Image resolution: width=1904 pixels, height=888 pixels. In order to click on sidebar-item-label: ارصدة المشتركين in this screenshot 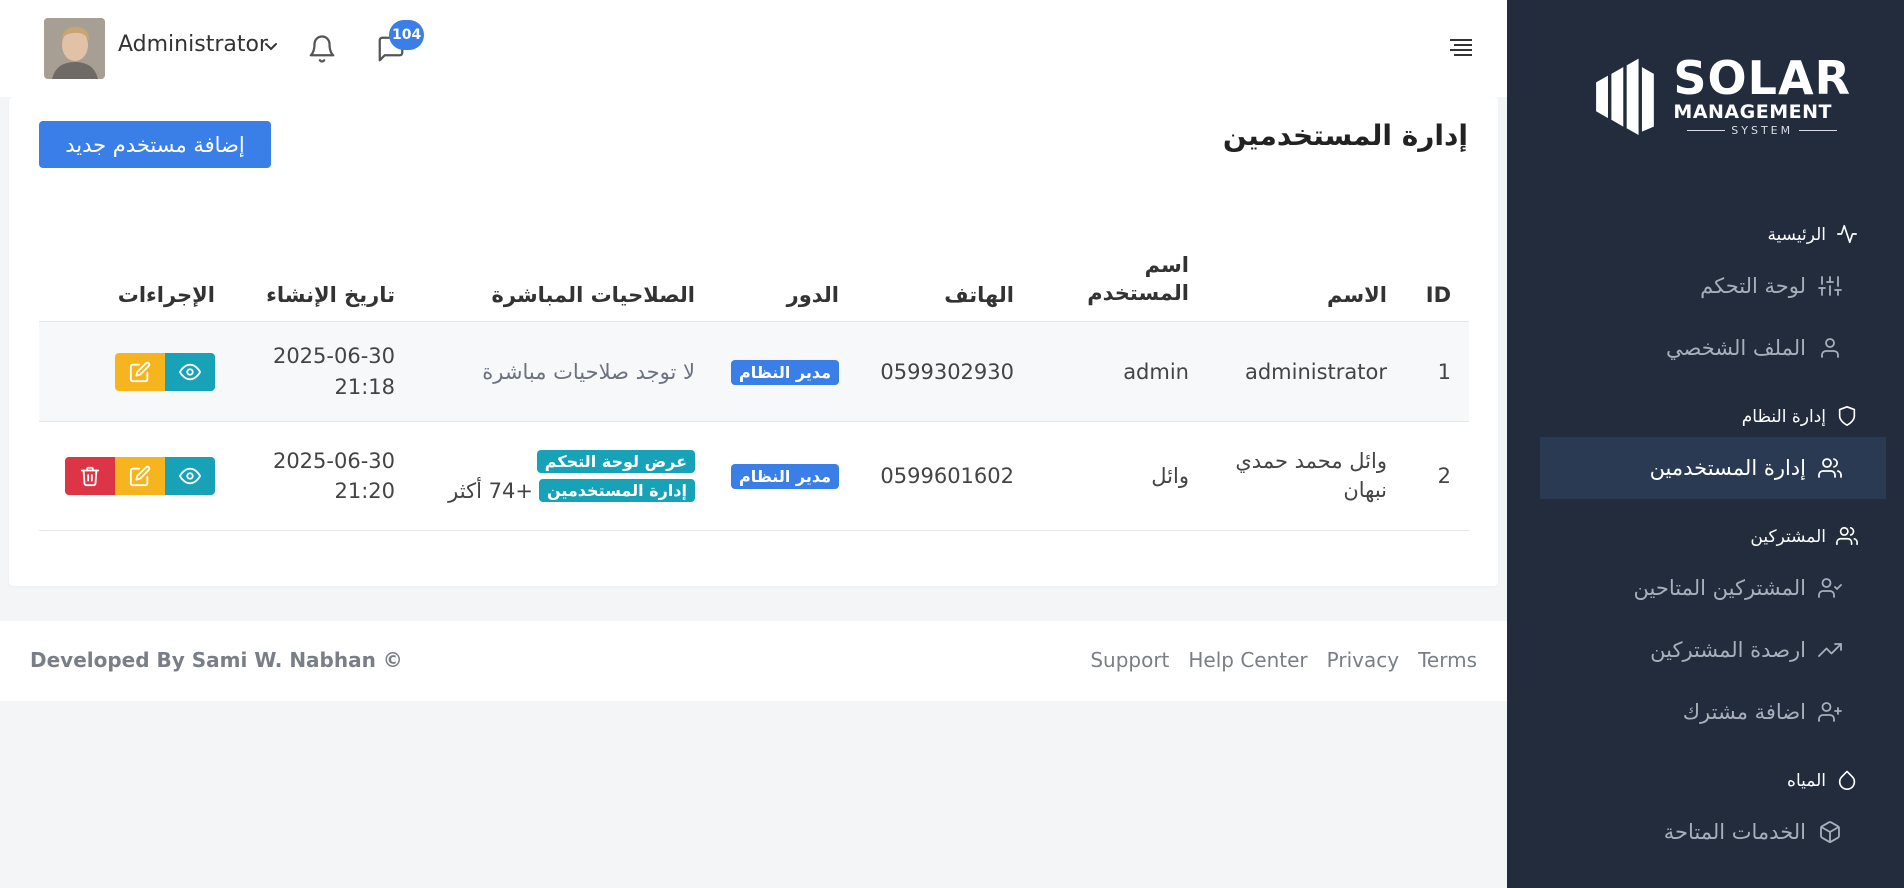, I will do `click(1728, 650)`.